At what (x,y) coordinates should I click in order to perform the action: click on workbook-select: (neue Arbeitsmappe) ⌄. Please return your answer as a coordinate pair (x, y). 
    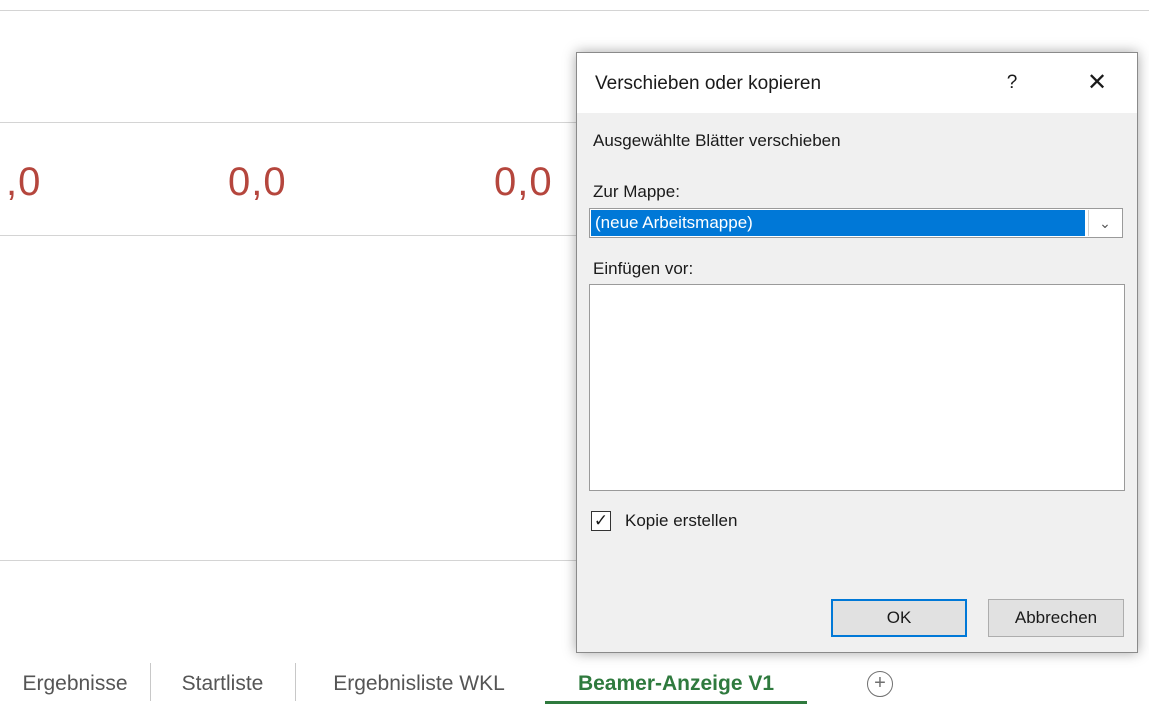
    Looking at the image, I should click on (856, 223).